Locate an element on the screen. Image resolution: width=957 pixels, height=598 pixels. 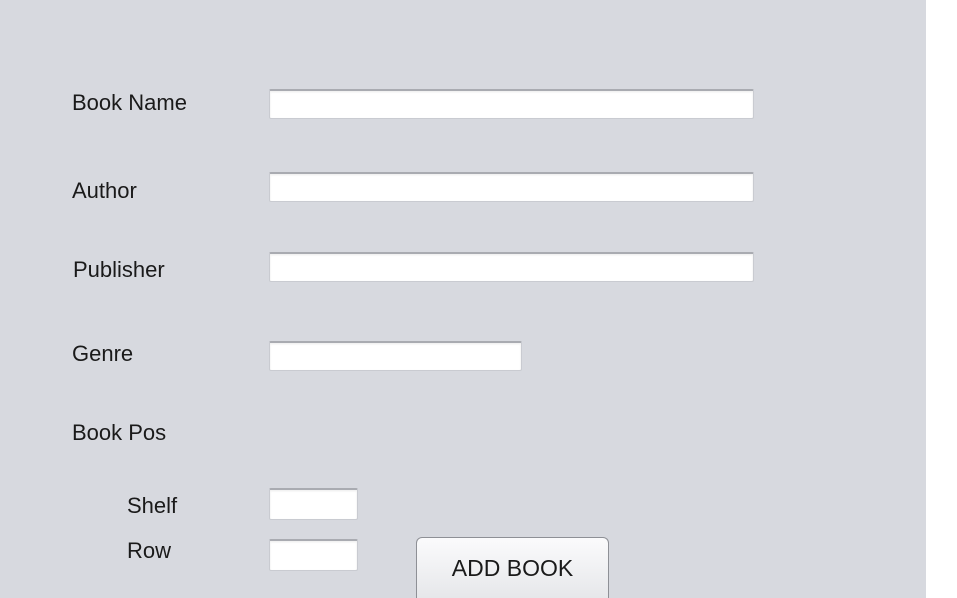
genre-label: Genre is located at coordinates (103, 353).